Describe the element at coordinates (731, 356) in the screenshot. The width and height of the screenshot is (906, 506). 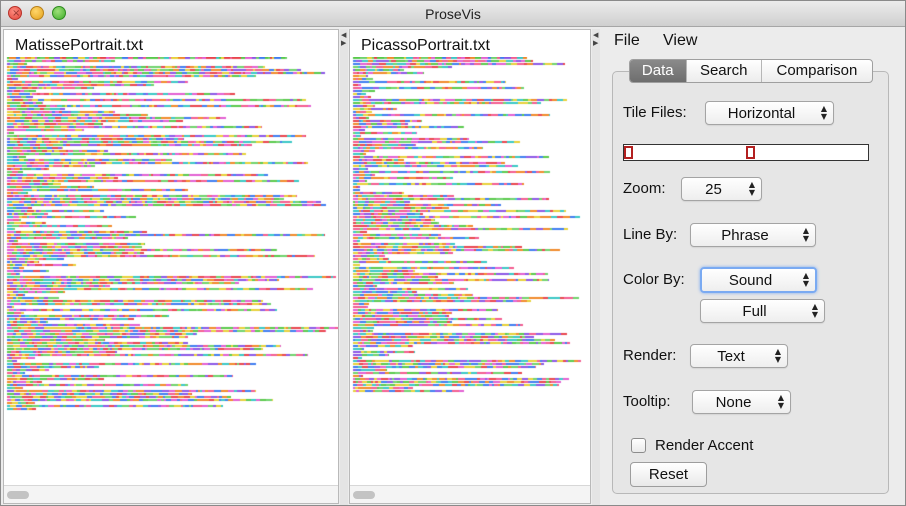
I see `select-value: Text` at that location.